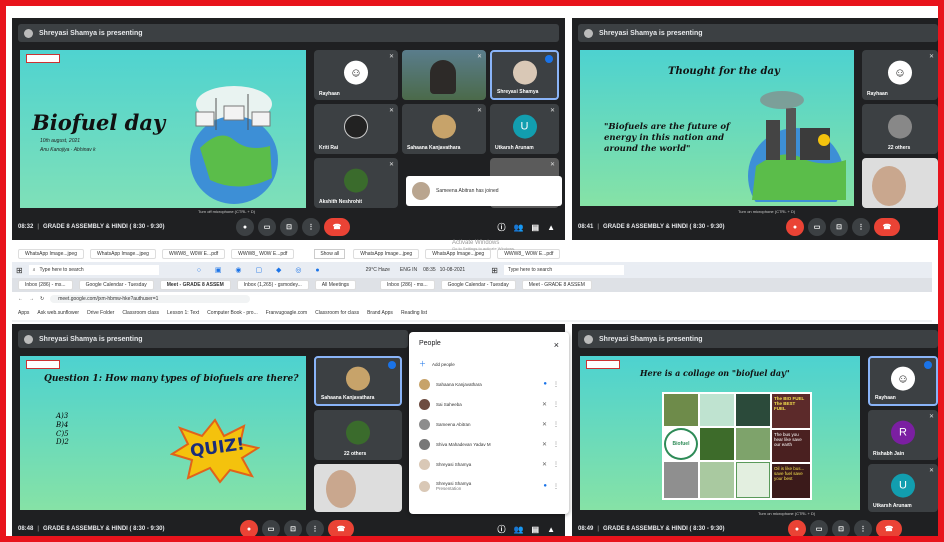  What do you see at coordinates (429, 270) in the screenshot?
I see `taskbar-time: 08:35` at bounding box center [429, 270].